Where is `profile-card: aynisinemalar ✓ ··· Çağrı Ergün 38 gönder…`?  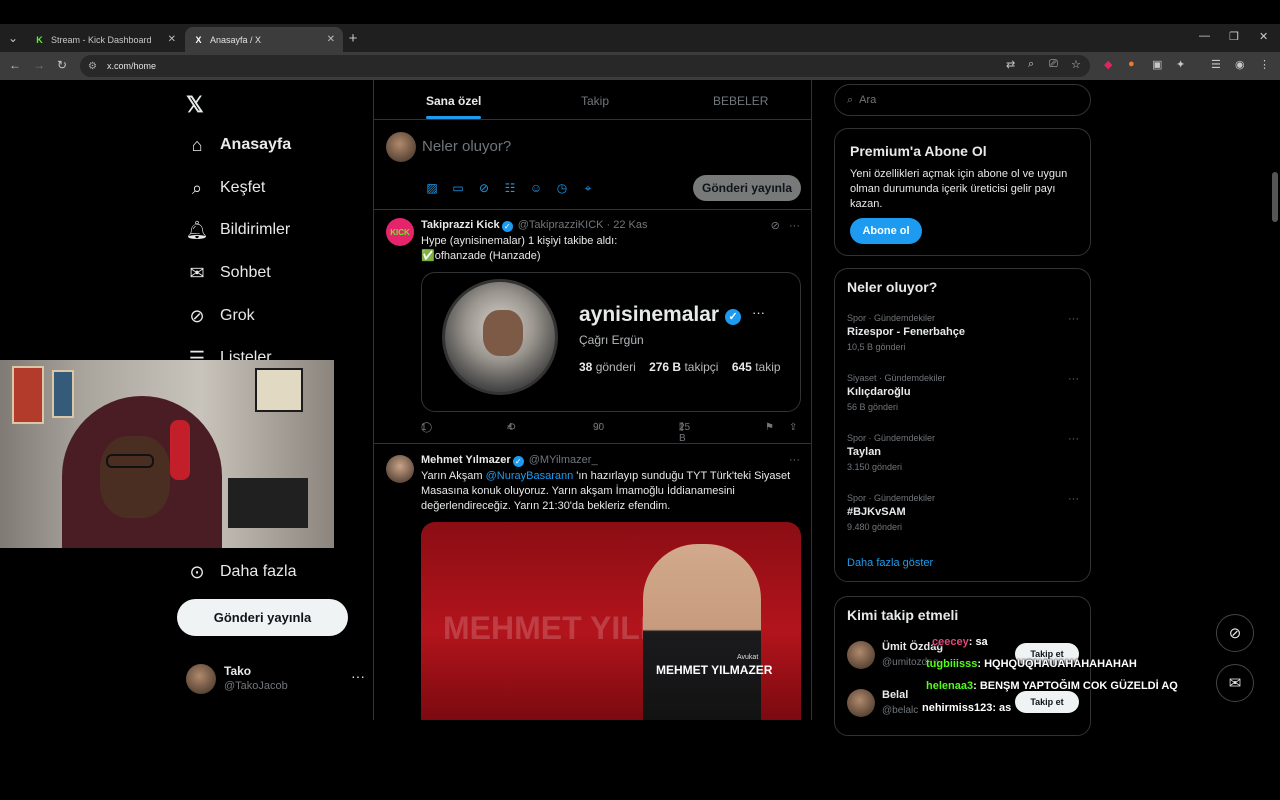 profile-card: aynisinemalar ✓ ··· Çağrı Ergün 38 gönder… is located at coordinates (611, 342).